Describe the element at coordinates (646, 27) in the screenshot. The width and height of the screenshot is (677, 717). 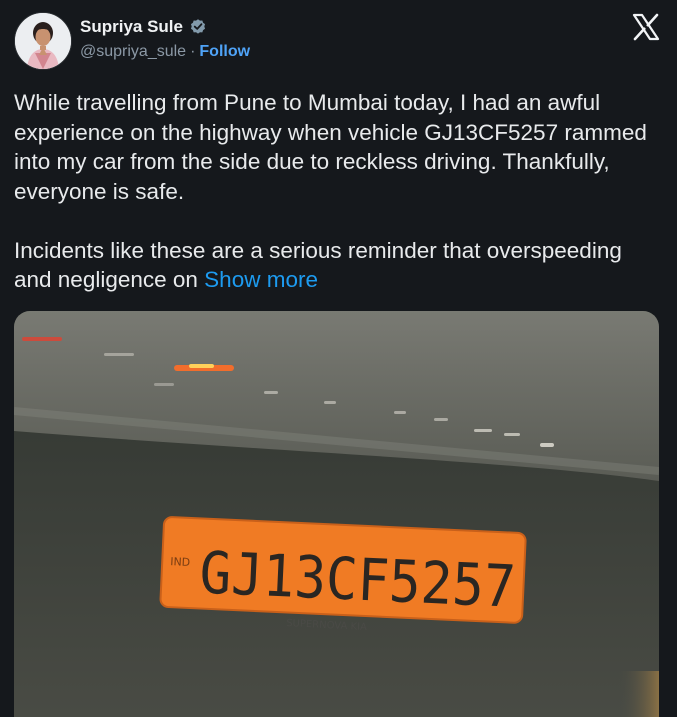
I see `x-logo-icon` at that location.